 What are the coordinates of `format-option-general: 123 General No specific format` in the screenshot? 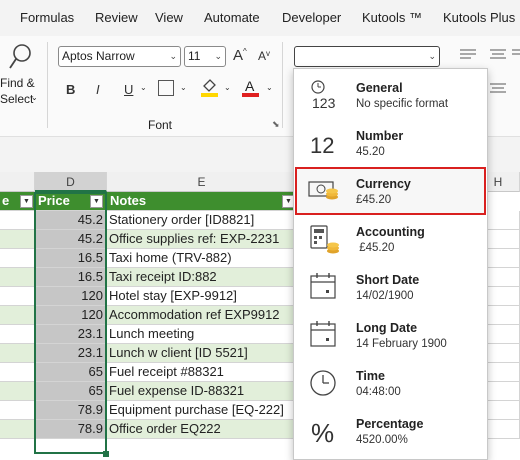 It's located at (390, 95).